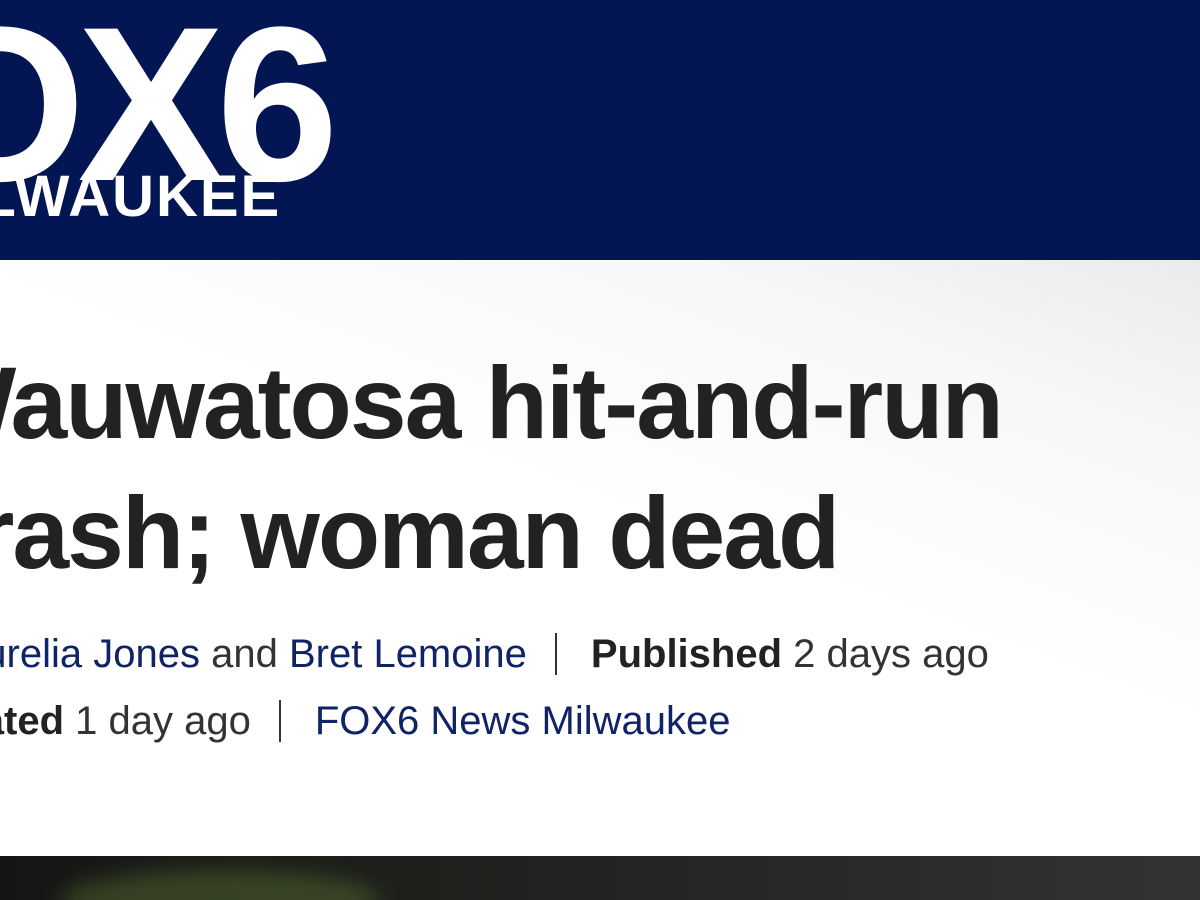 The height and width of the screenshot is (900, 1200). What do you see at coordinates (244, 654) in the screenshot?
I see `byline-and: and` at bounding box center [244, 654].